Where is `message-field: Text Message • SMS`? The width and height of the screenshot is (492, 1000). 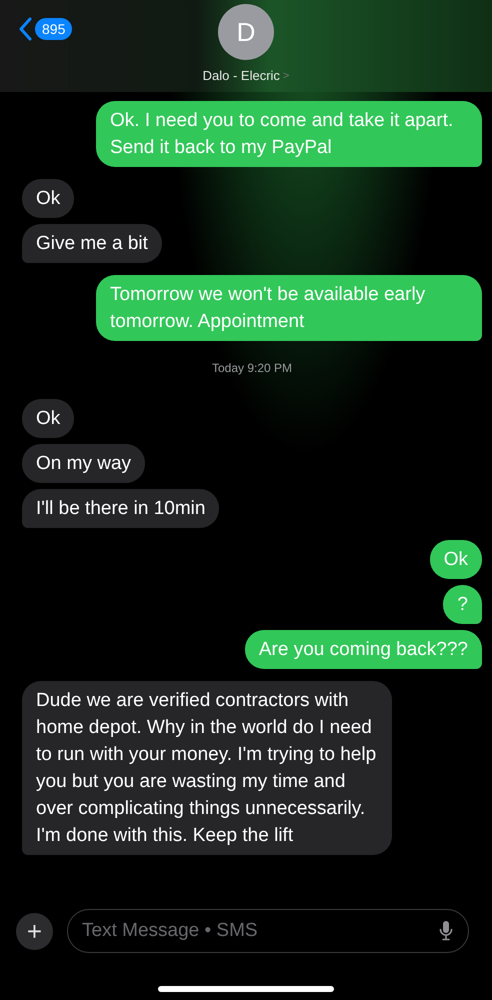 message-field: Text Message • SMS is located at coordinates (268, 931).